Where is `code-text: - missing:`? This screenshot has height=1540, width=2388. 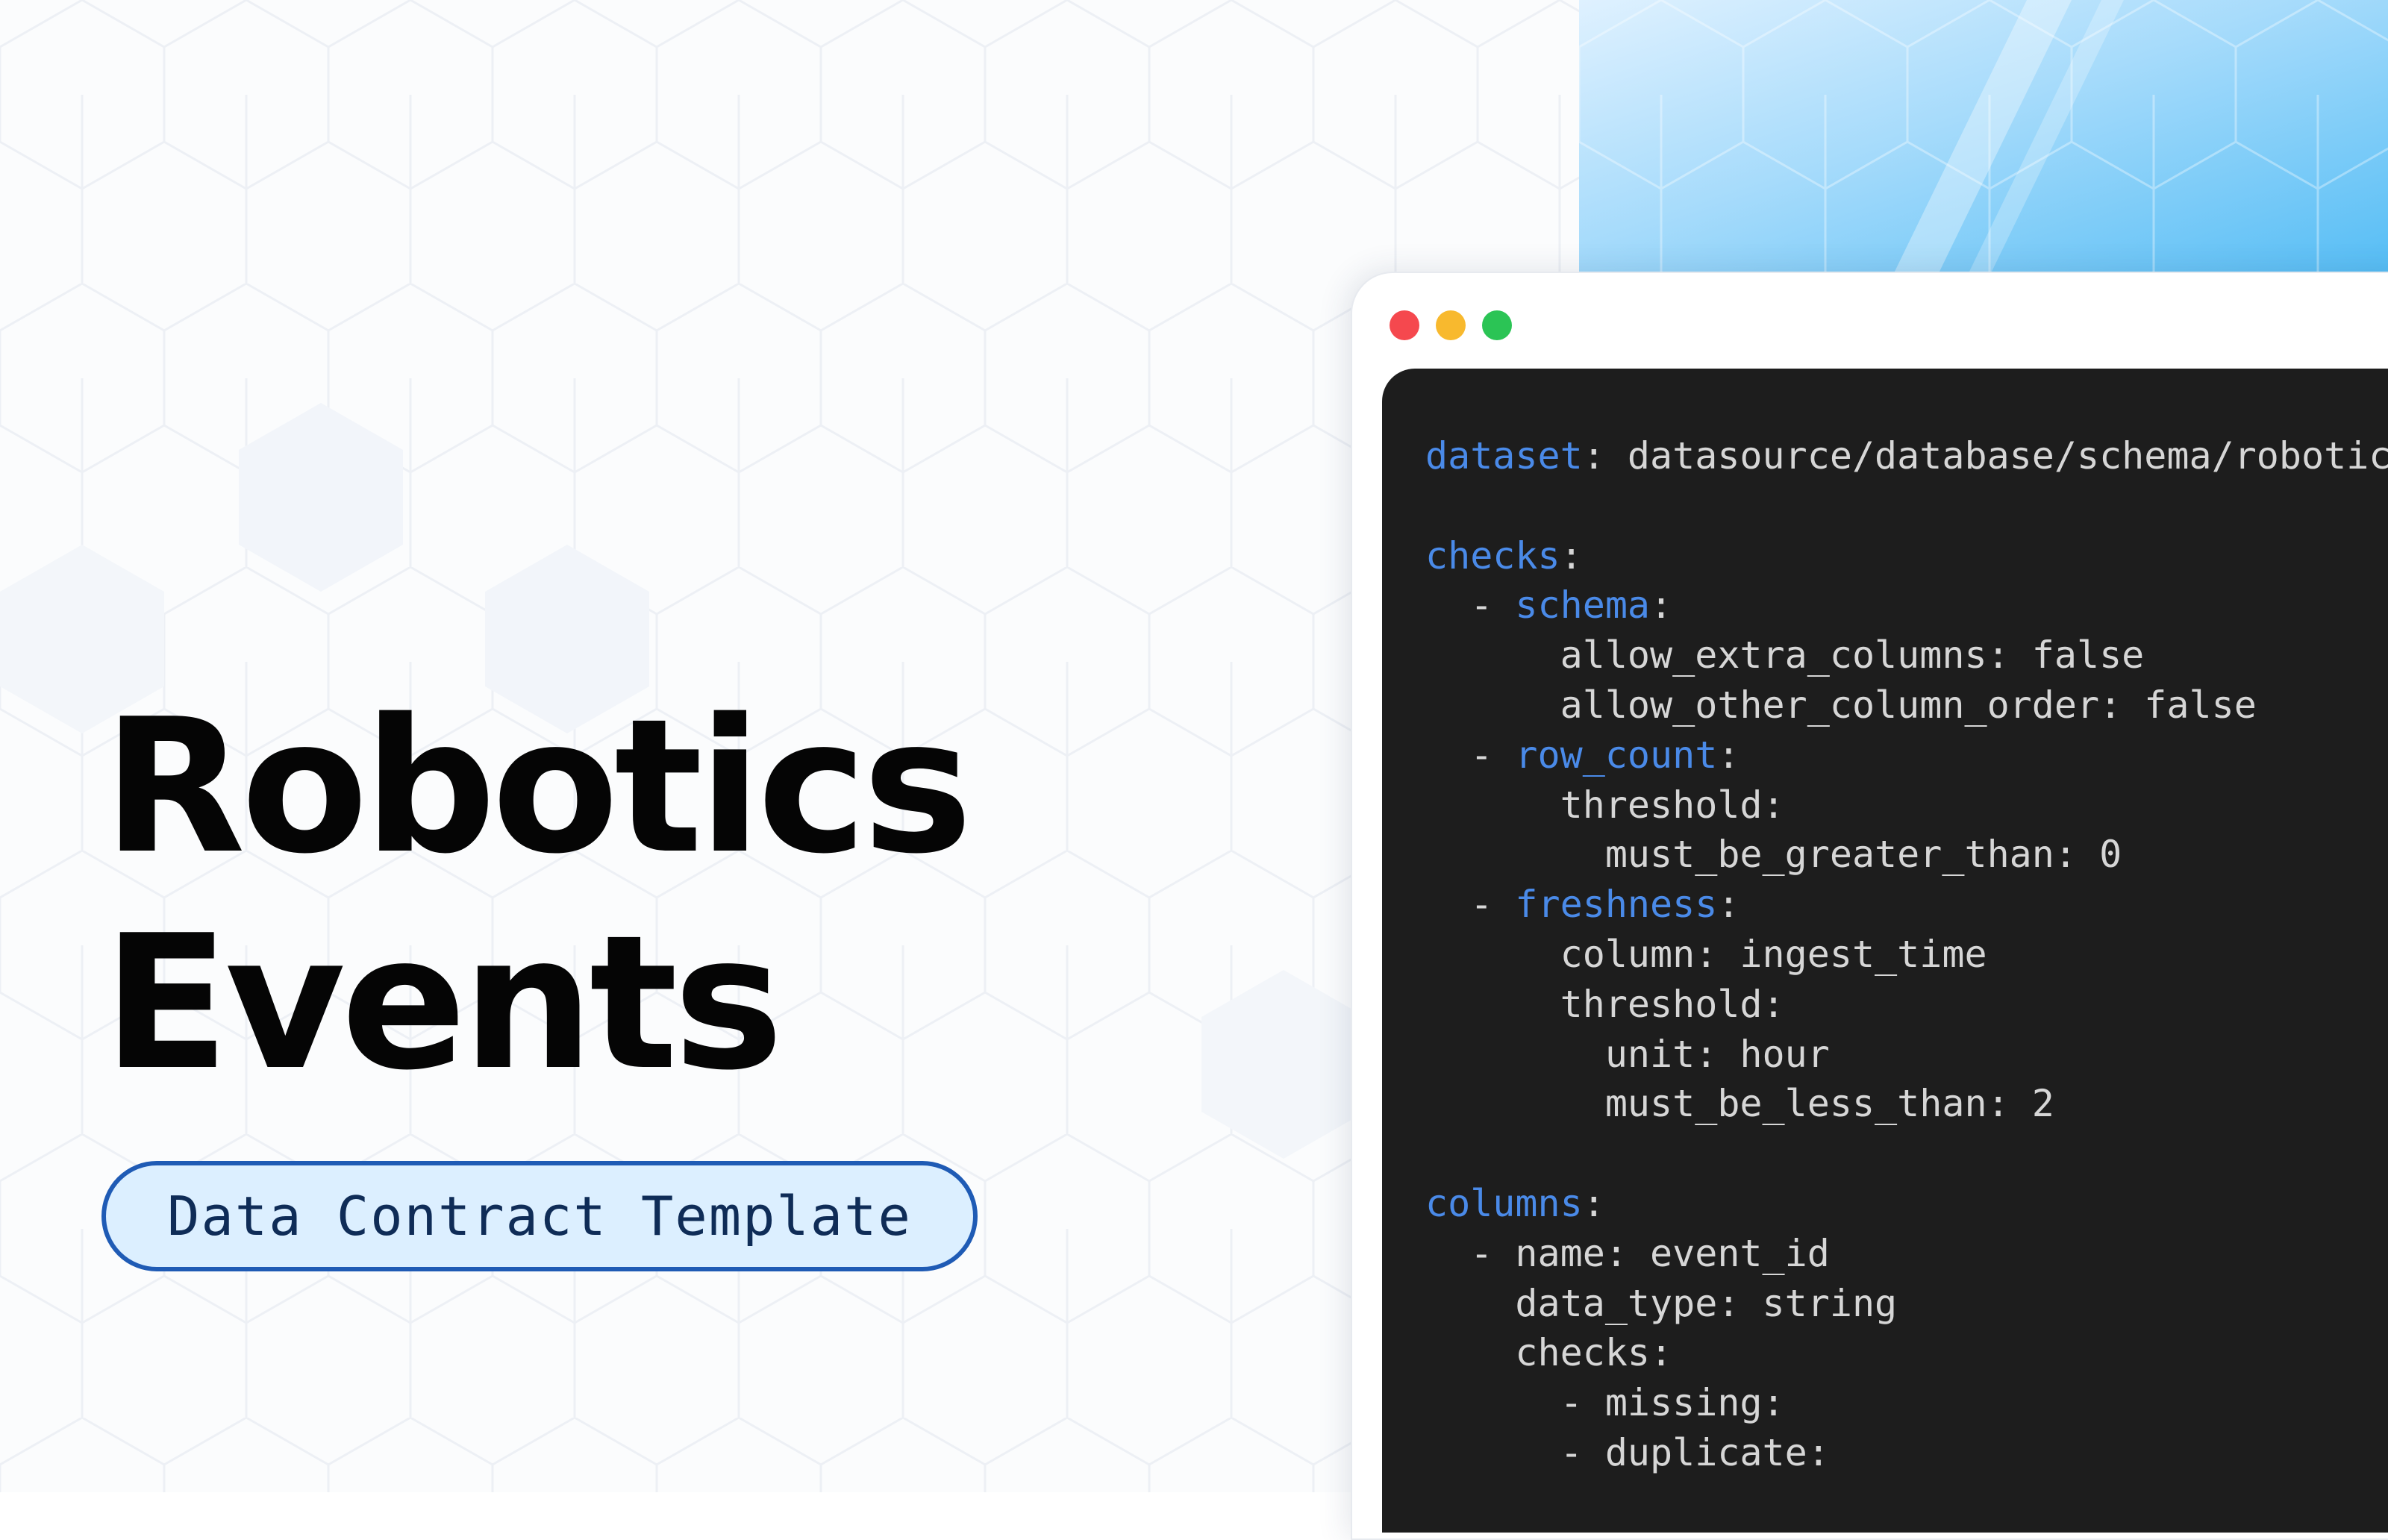
code-text: - missing: is located at coordinates (1605, 1403).